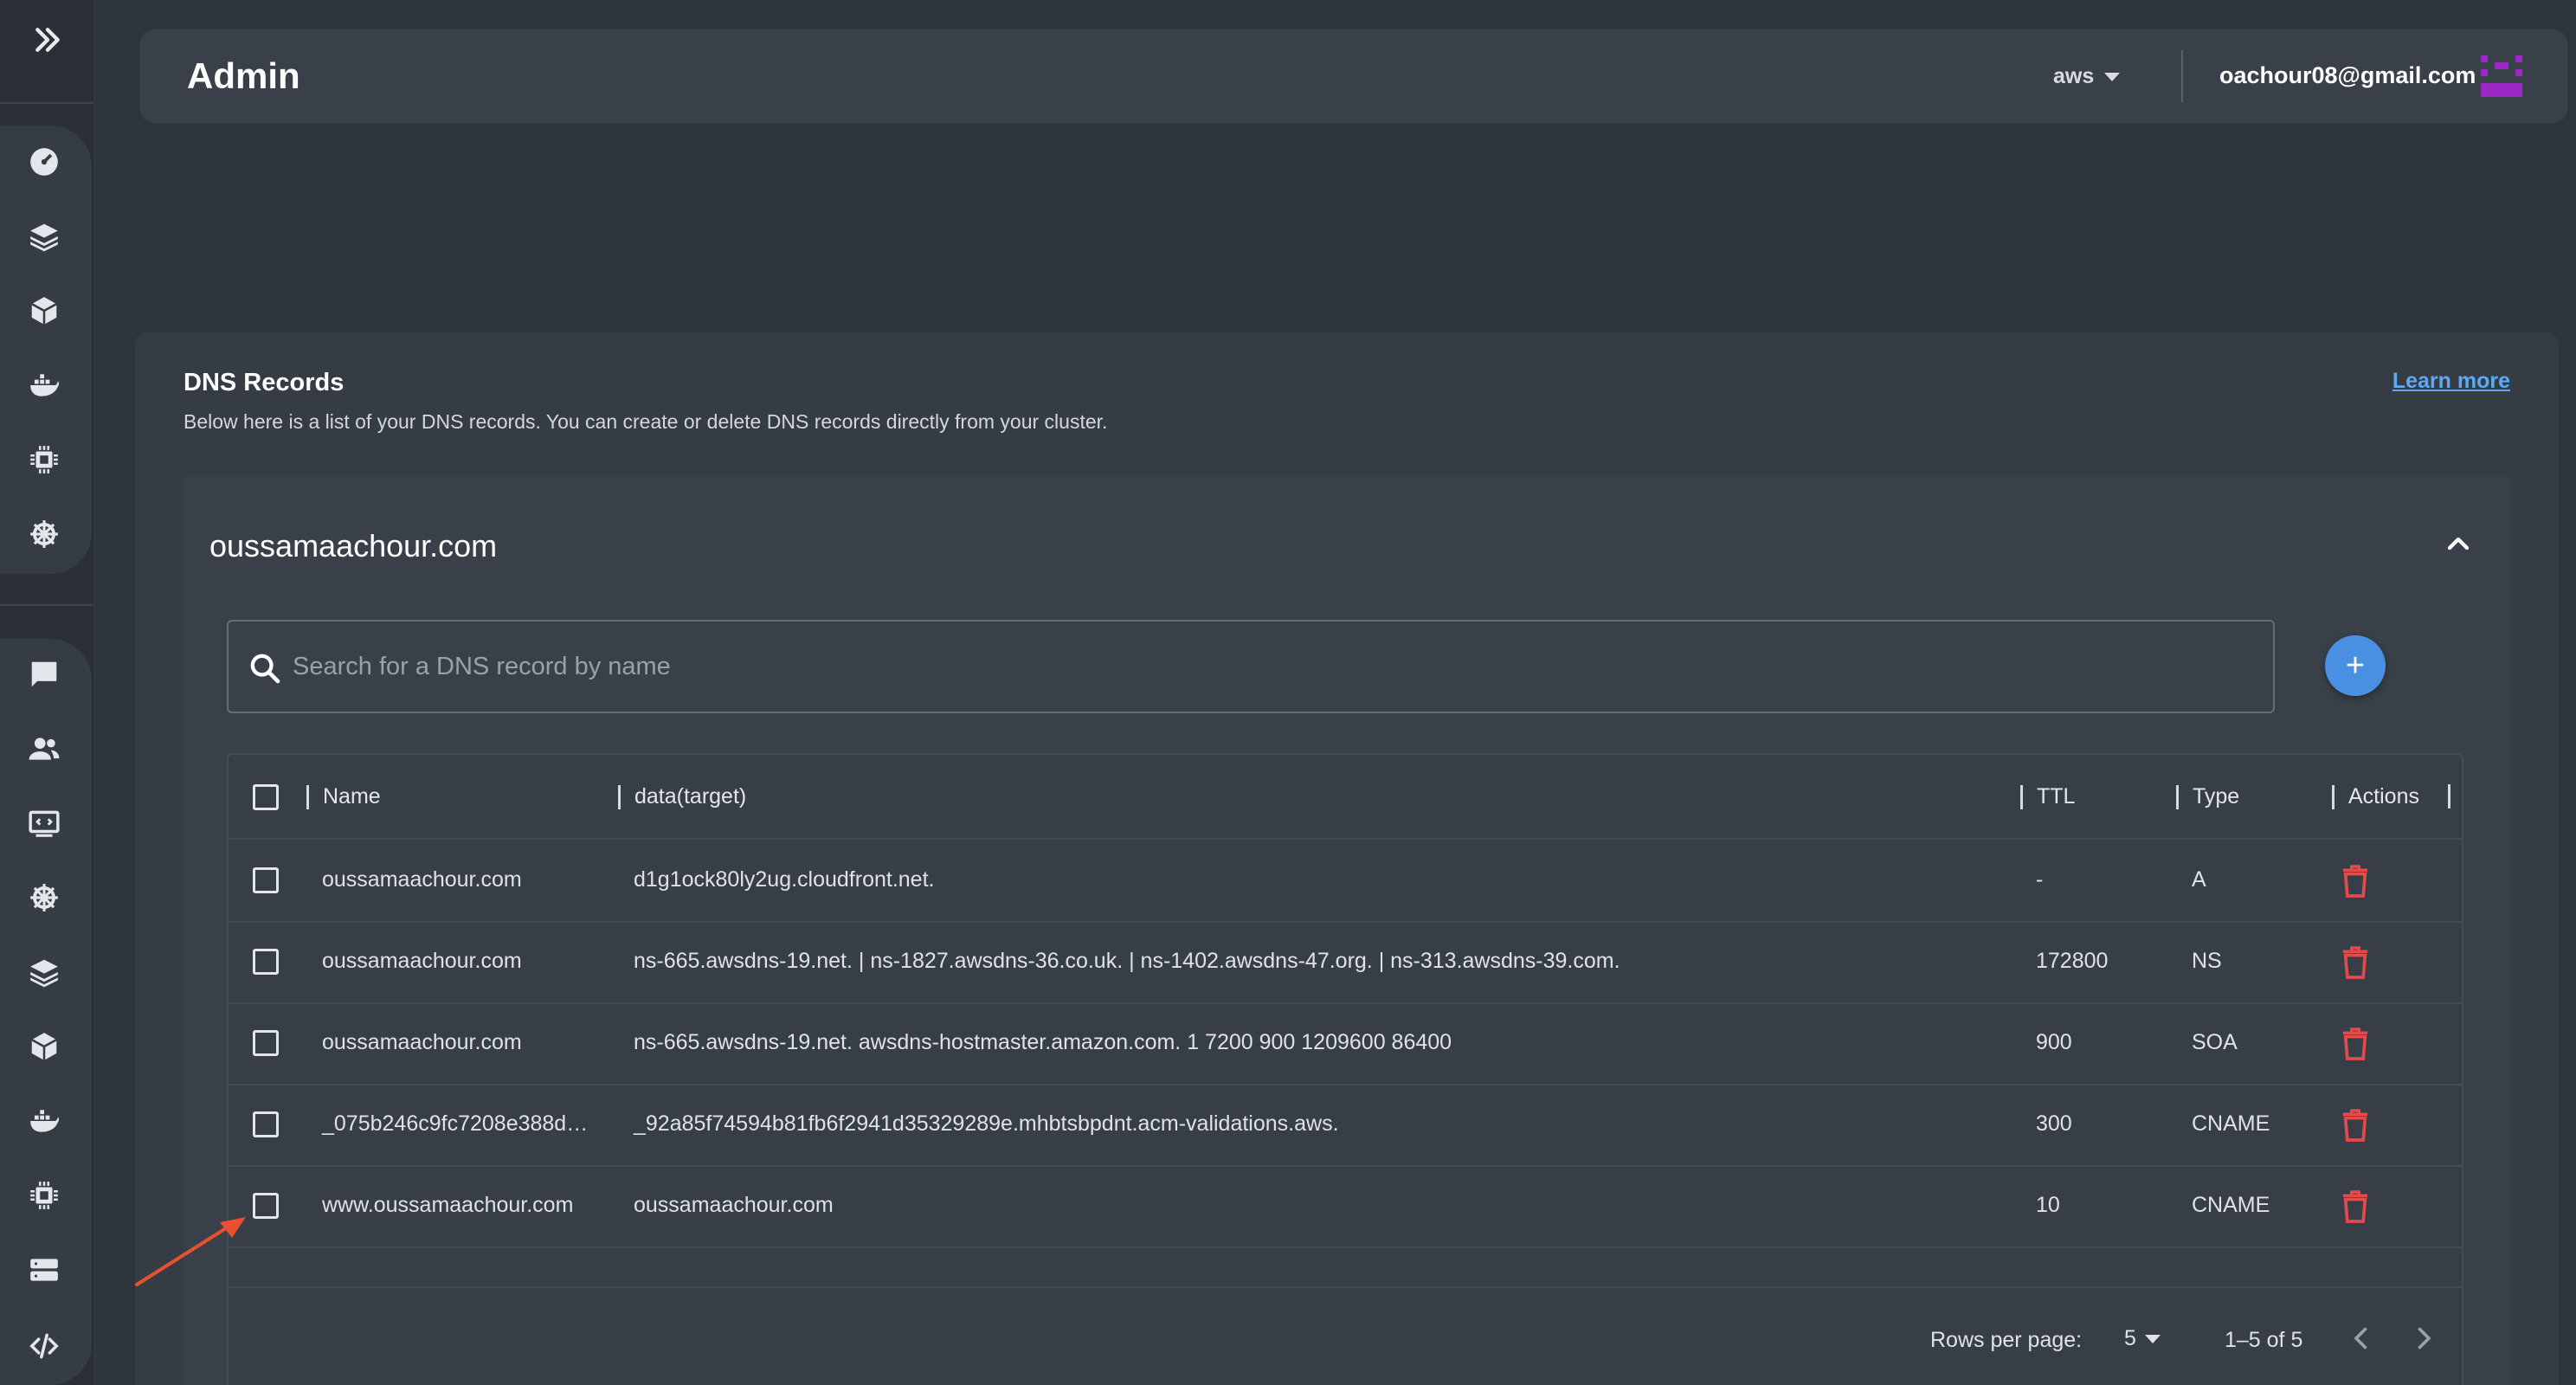  I want to click on rows-per-page-value: 5, so click(2130, 1338).